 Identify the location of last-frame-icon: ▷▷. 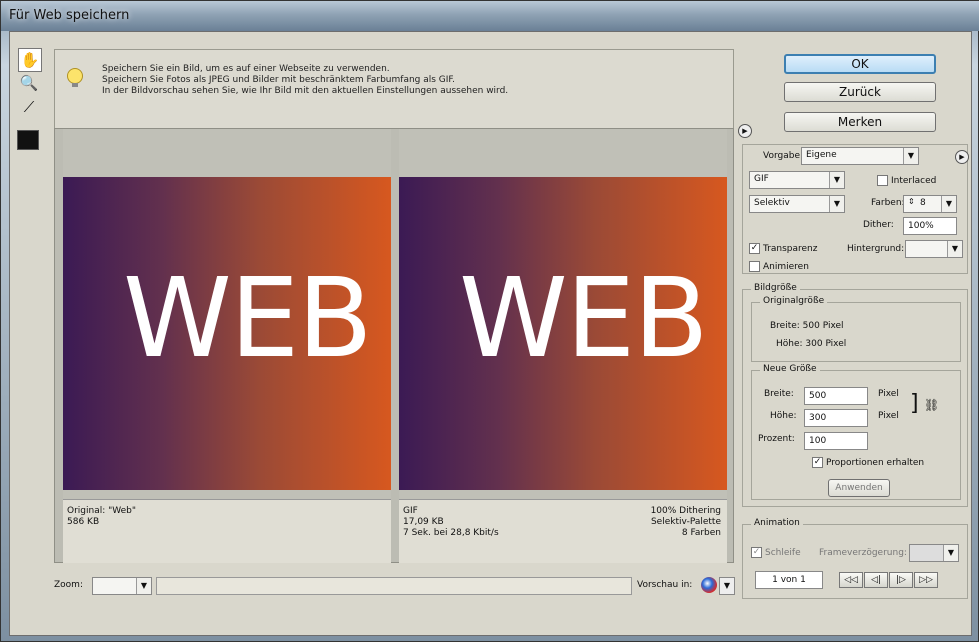
(926, 580).